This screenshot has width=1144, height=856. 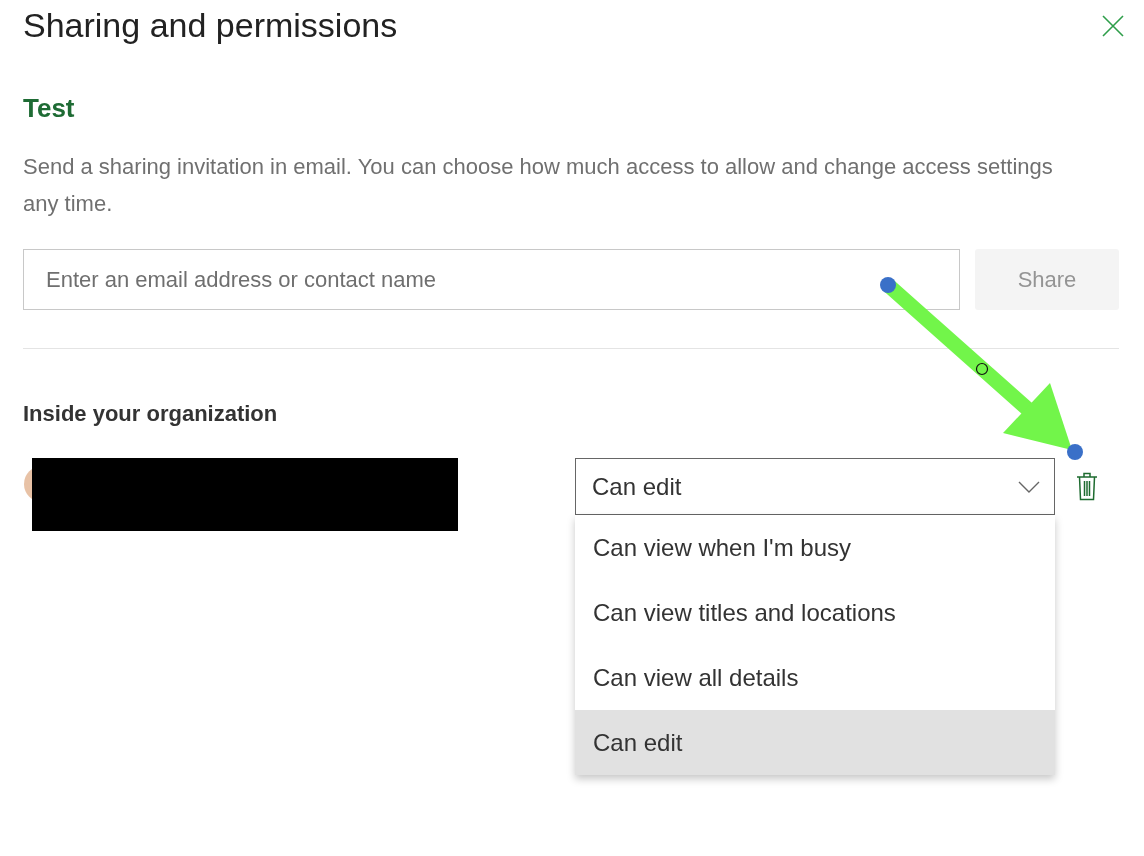 I want to click on menu-option: Can view when I'm busy, so click(x=815, y=547).